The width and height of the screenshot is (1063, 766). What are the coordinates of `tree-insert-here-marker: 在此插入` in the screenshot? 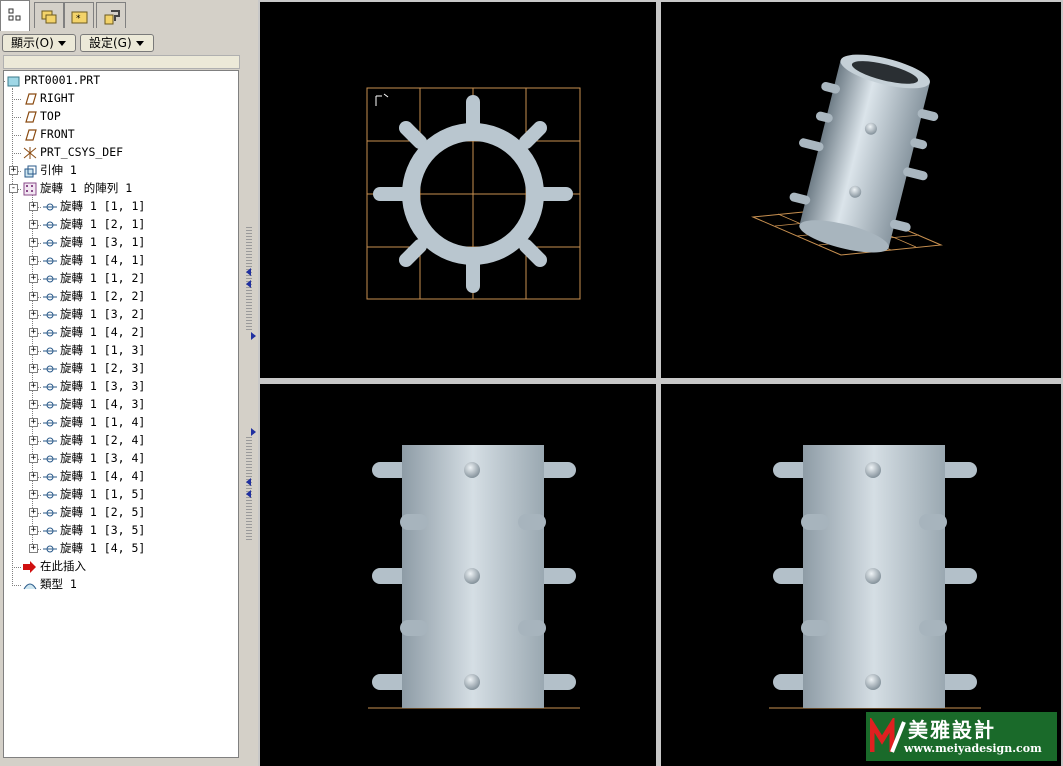 It's located at (54, 566).